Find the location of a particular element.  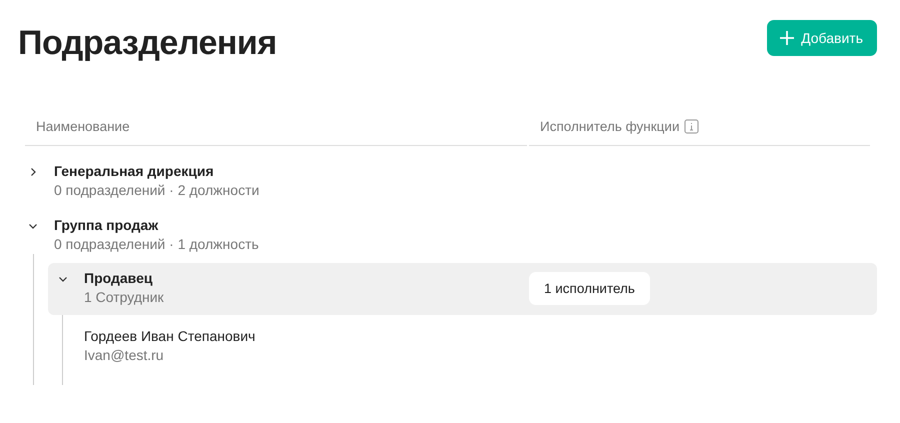

department-summary: 0 подразделений · 1 должность is located at coordinates (156, 244).